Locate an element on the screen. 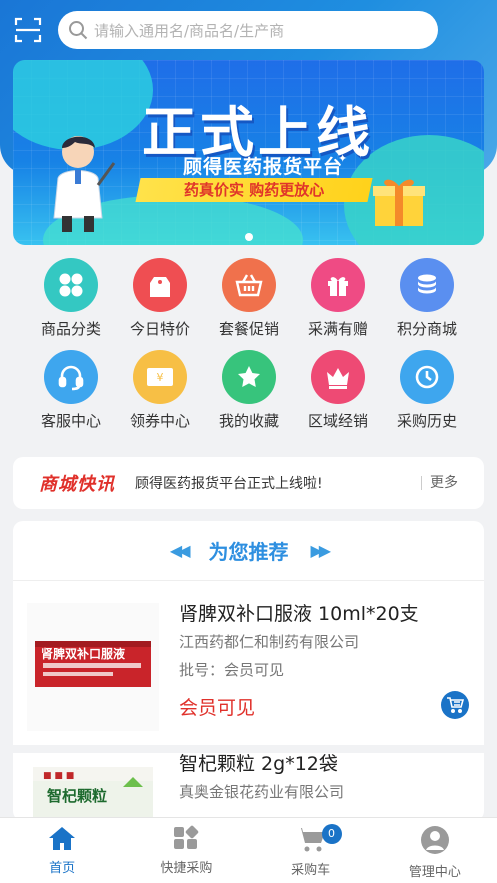 The height and width of the screenshot is (883, 497). search-placeholder: 请输入通用名/商品名/生产商 is located at coordinates (189, 30).